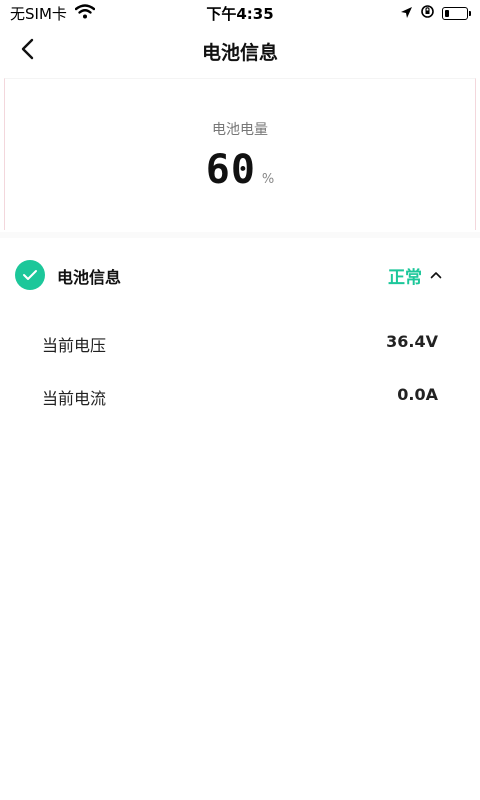 This screenshot has width=480, height=800. Describe the element at coordinates (427, 13) in the screenshot. I see `orientation-lock-icon` at that location.